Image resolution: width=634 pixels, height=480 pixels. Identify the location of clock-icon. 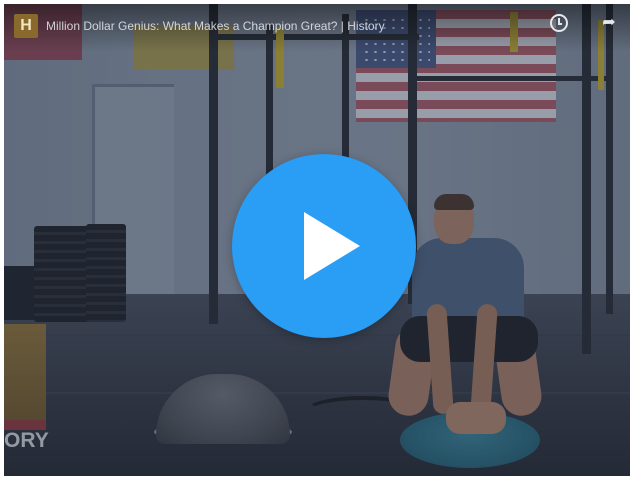
(559, 23).